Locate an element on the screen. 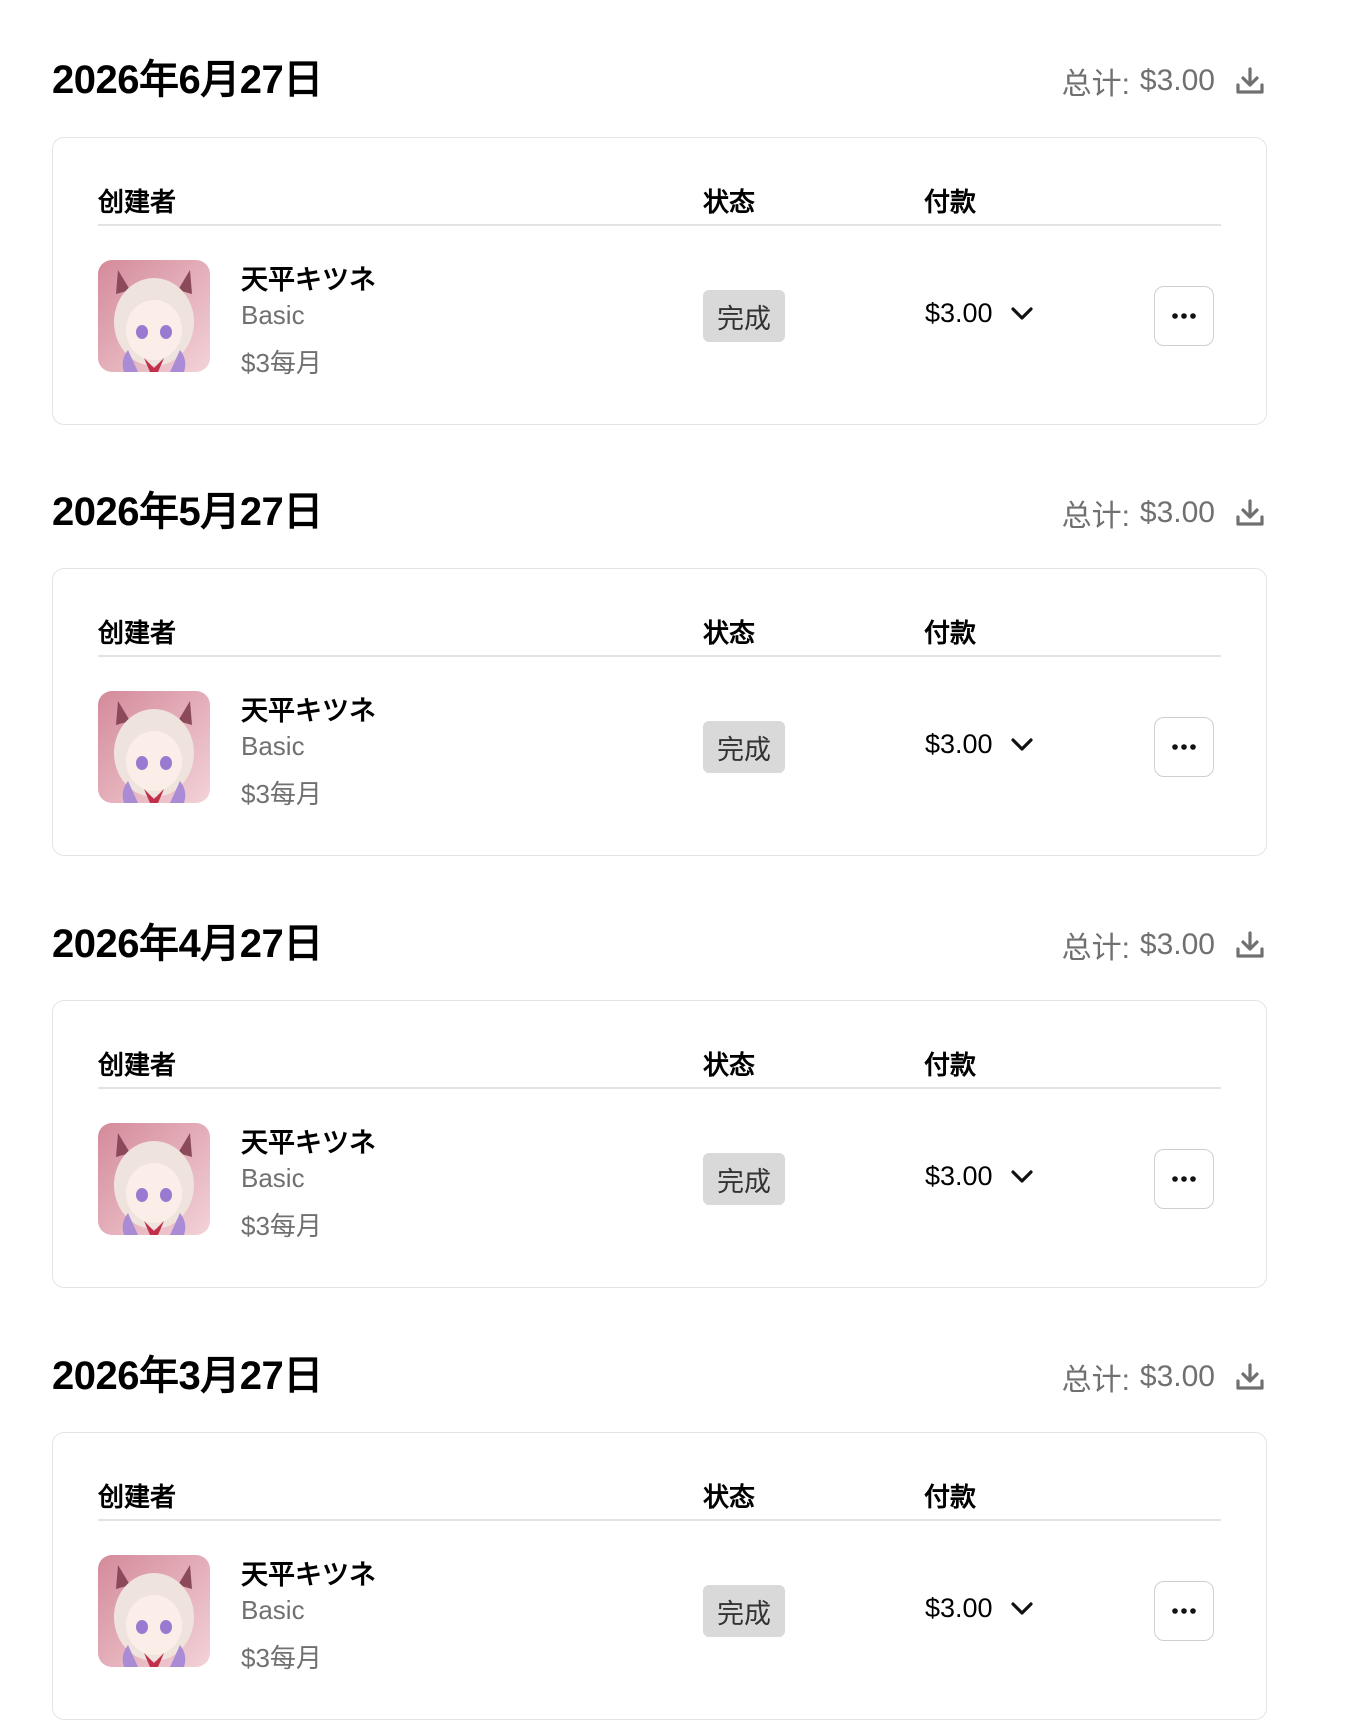 This screenshot has height=1720, width=1365. section-header: 2026年5月27日 总计: $3.00 is located at coordinates (659, 512).